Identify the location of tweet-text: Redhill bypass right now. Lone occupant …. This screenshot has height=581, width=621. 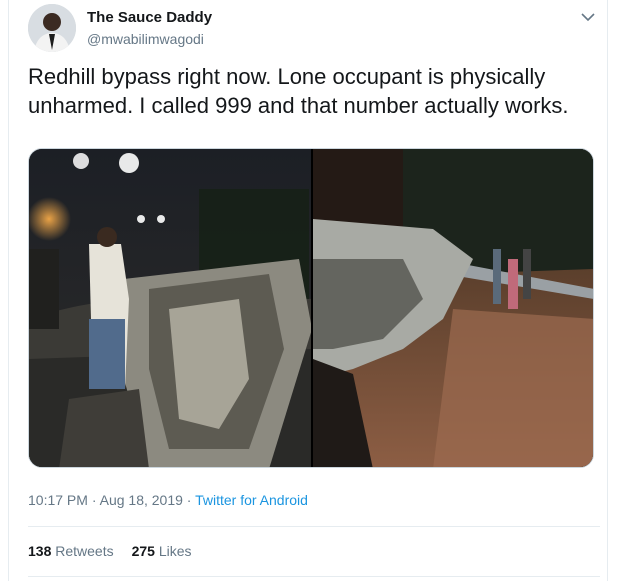
(298, 91).